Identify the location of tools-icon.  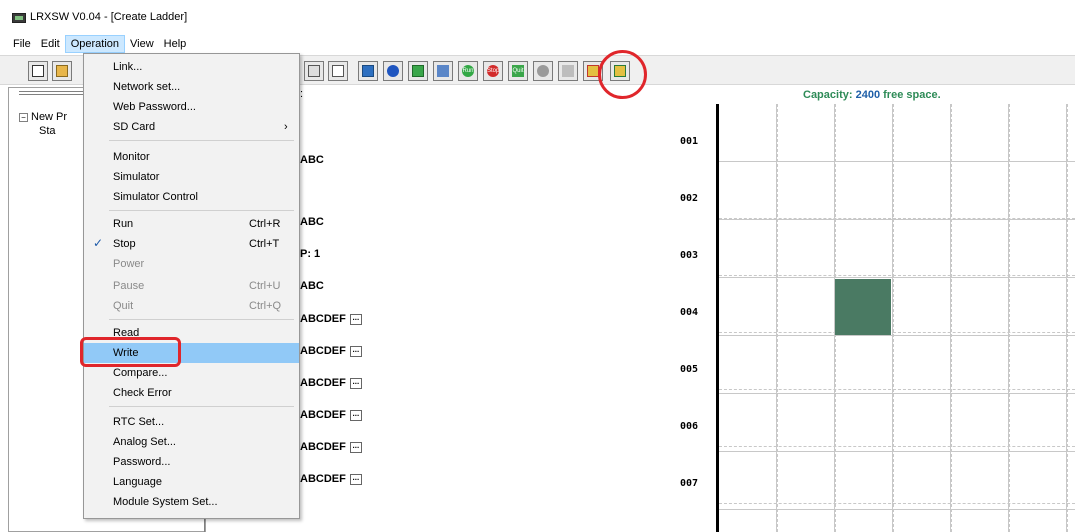
(443, 71).